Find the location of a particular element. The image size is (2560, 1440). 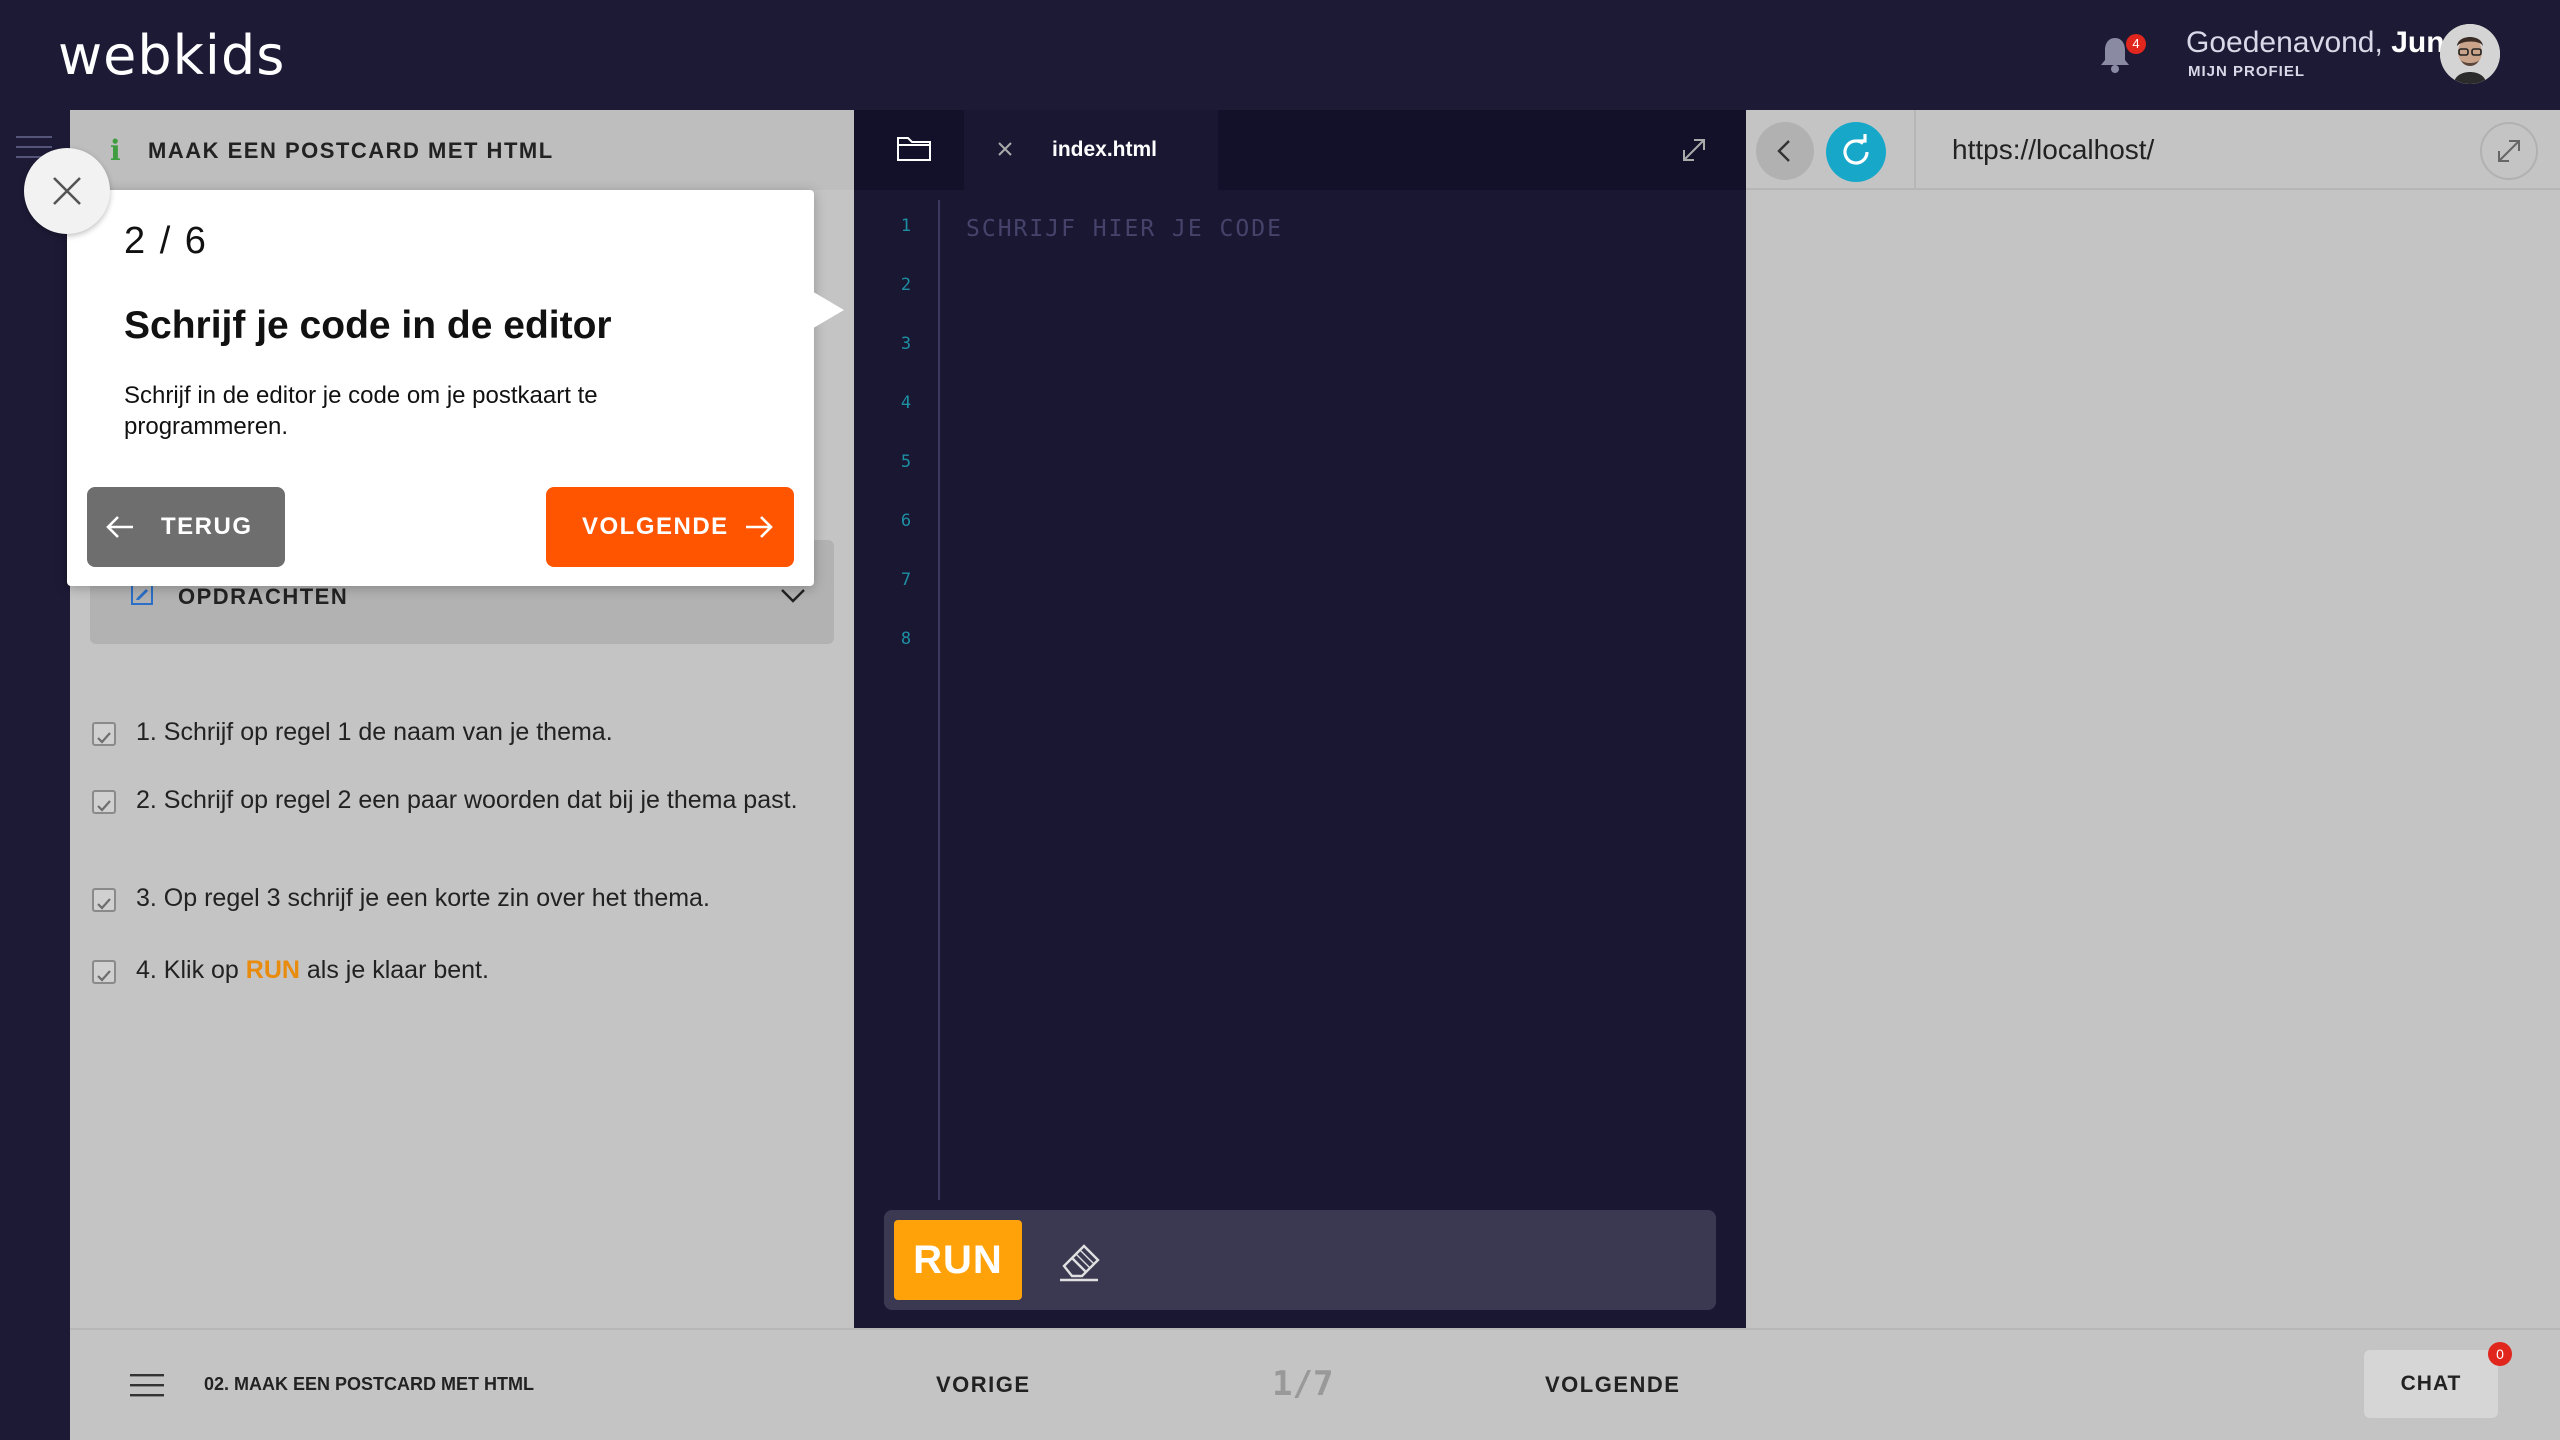

tutorial-back-button: TERUG is located at coordinates (186, 527).